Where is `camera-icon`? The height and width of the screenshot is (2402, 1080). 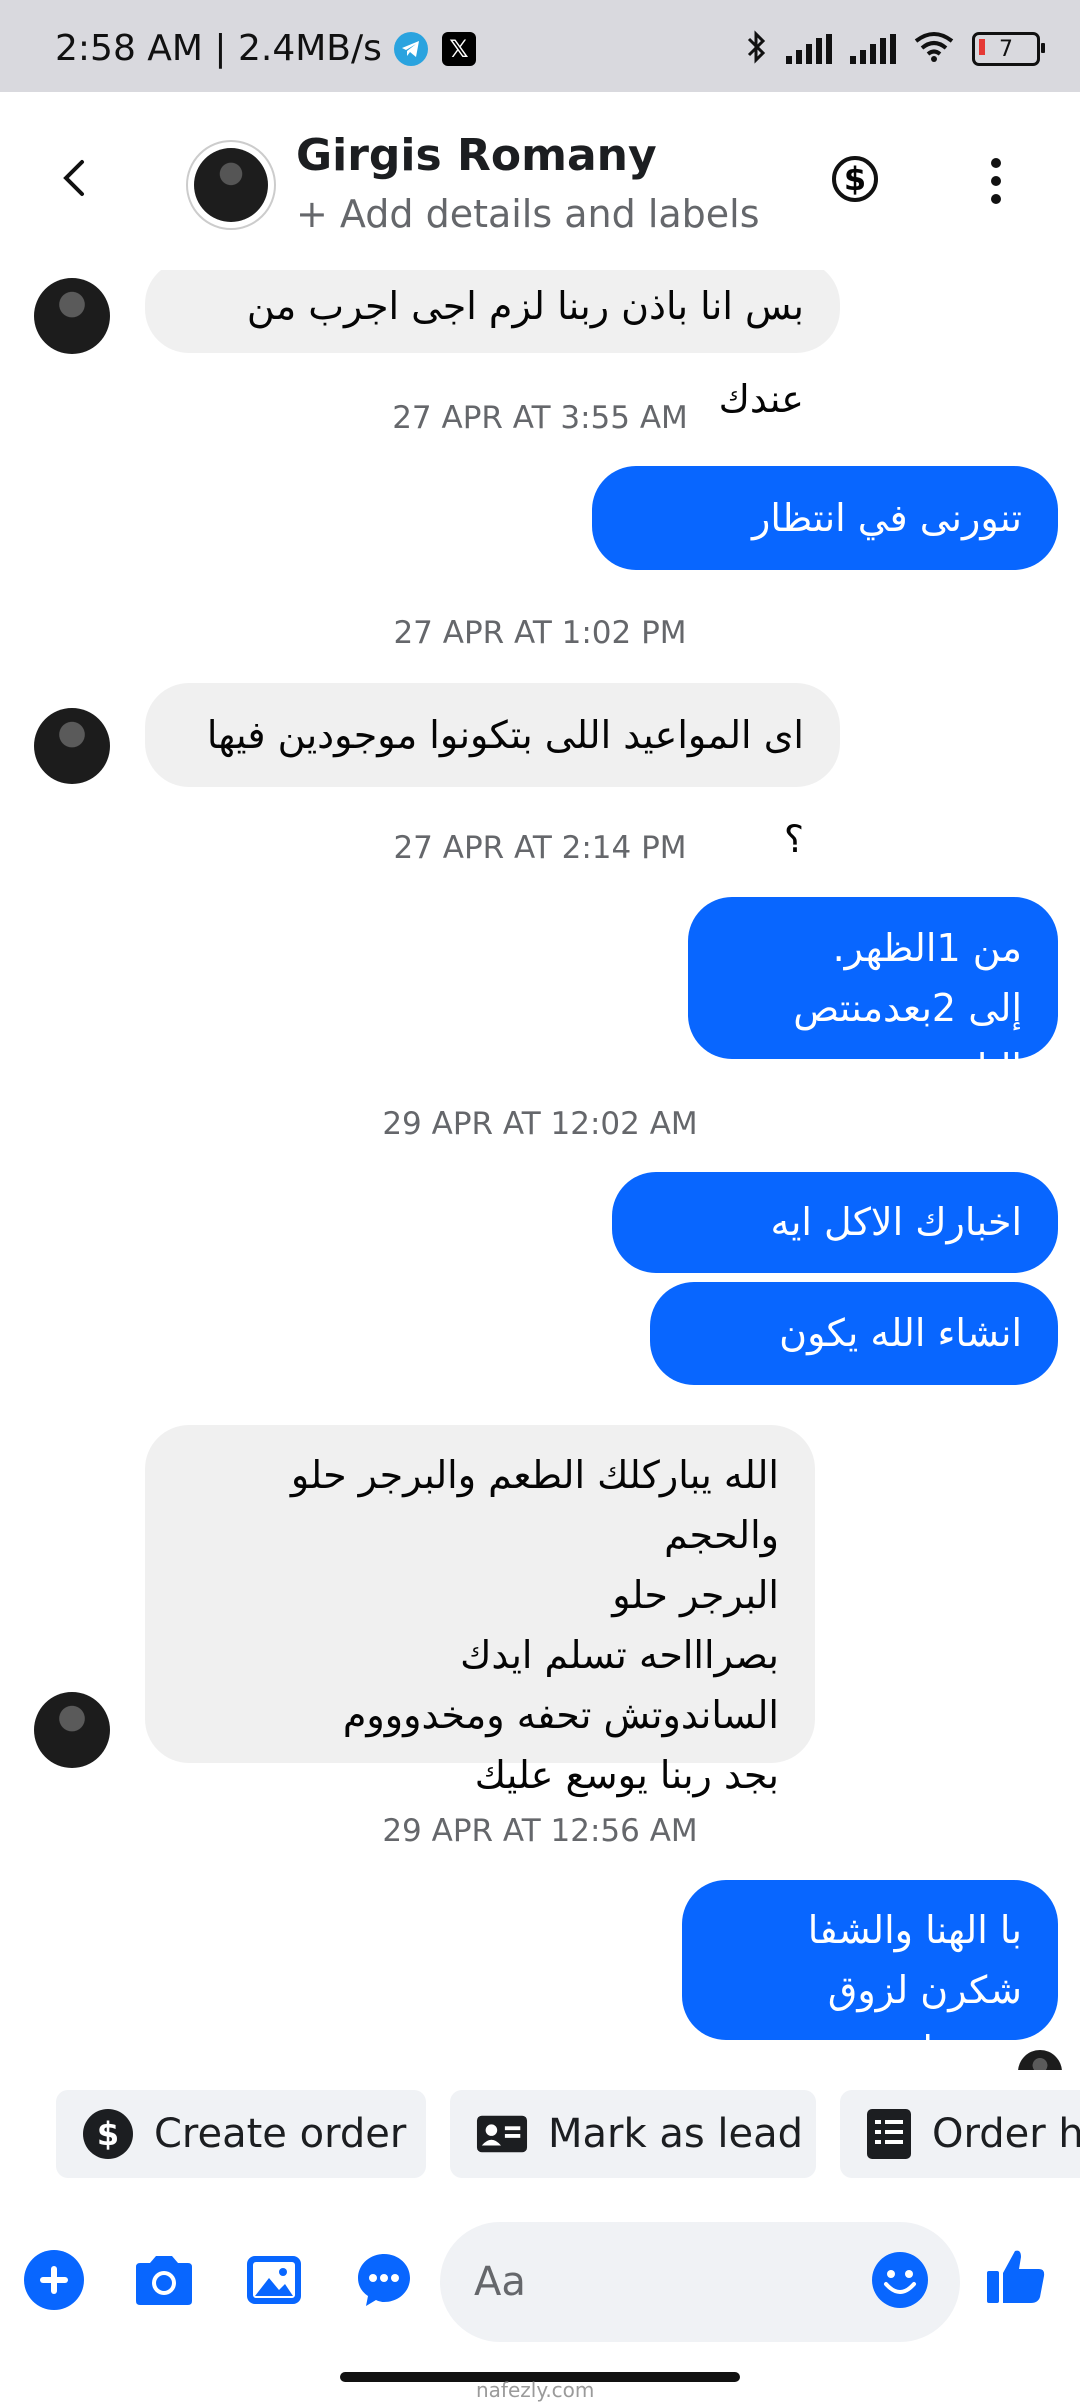
camera-icon is located at coordinates (164, 2280).